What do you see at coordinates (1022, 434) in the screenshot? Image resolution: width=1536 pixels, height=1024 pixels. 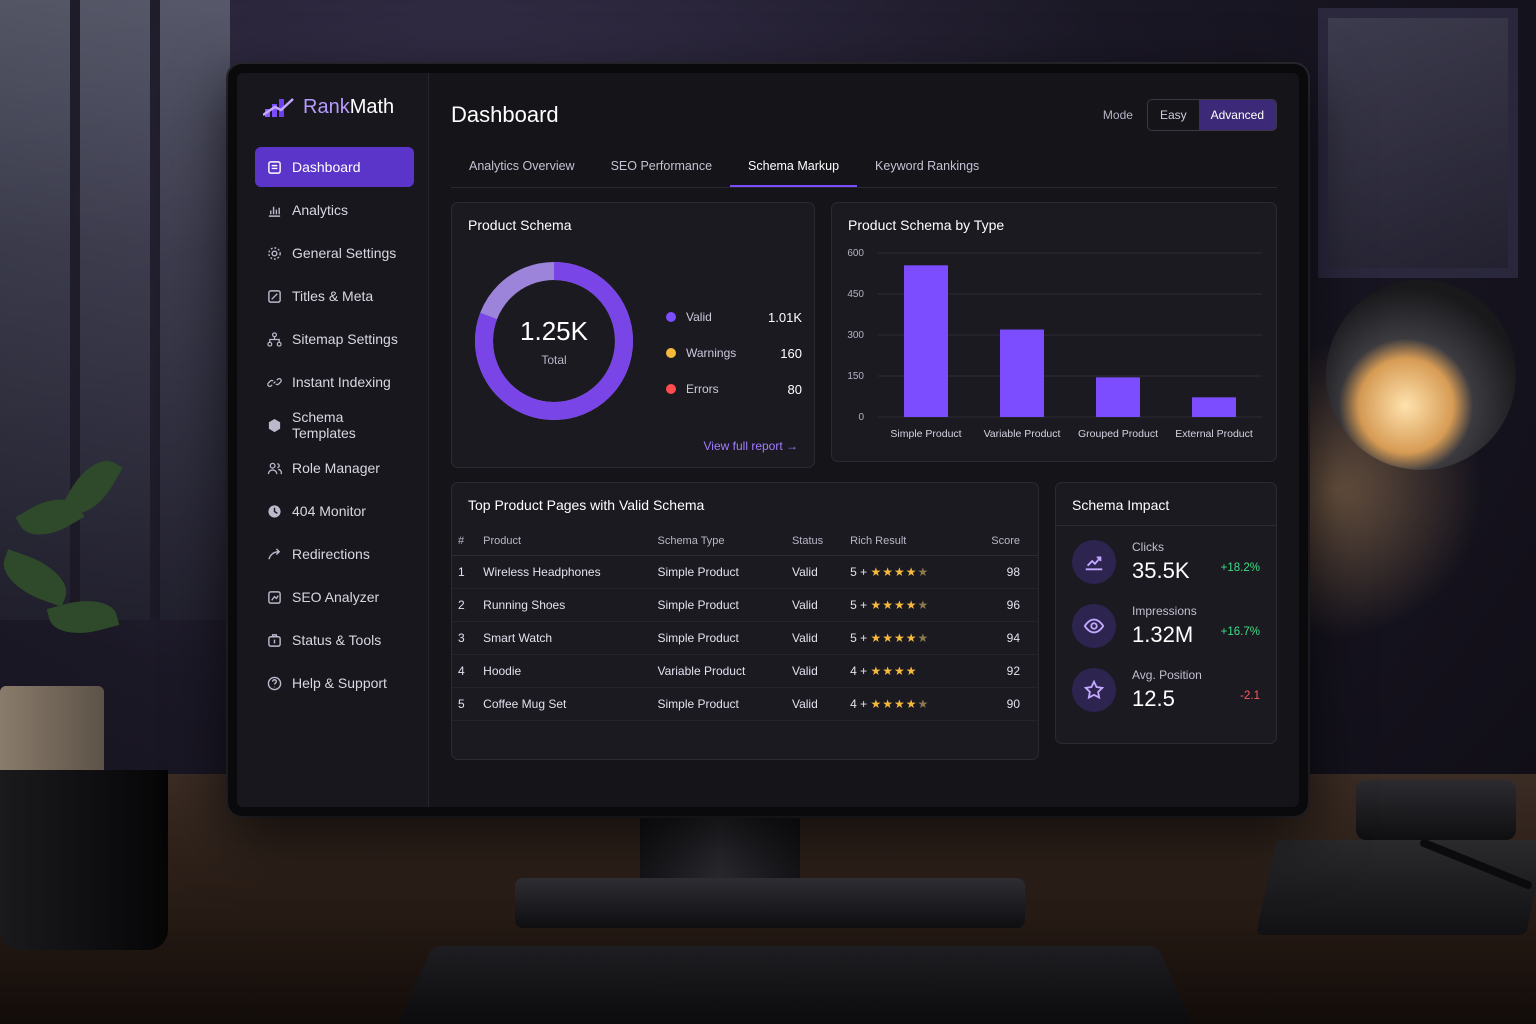 I see `x-category-label: Variable Product` at bounding box center [1022, 434].